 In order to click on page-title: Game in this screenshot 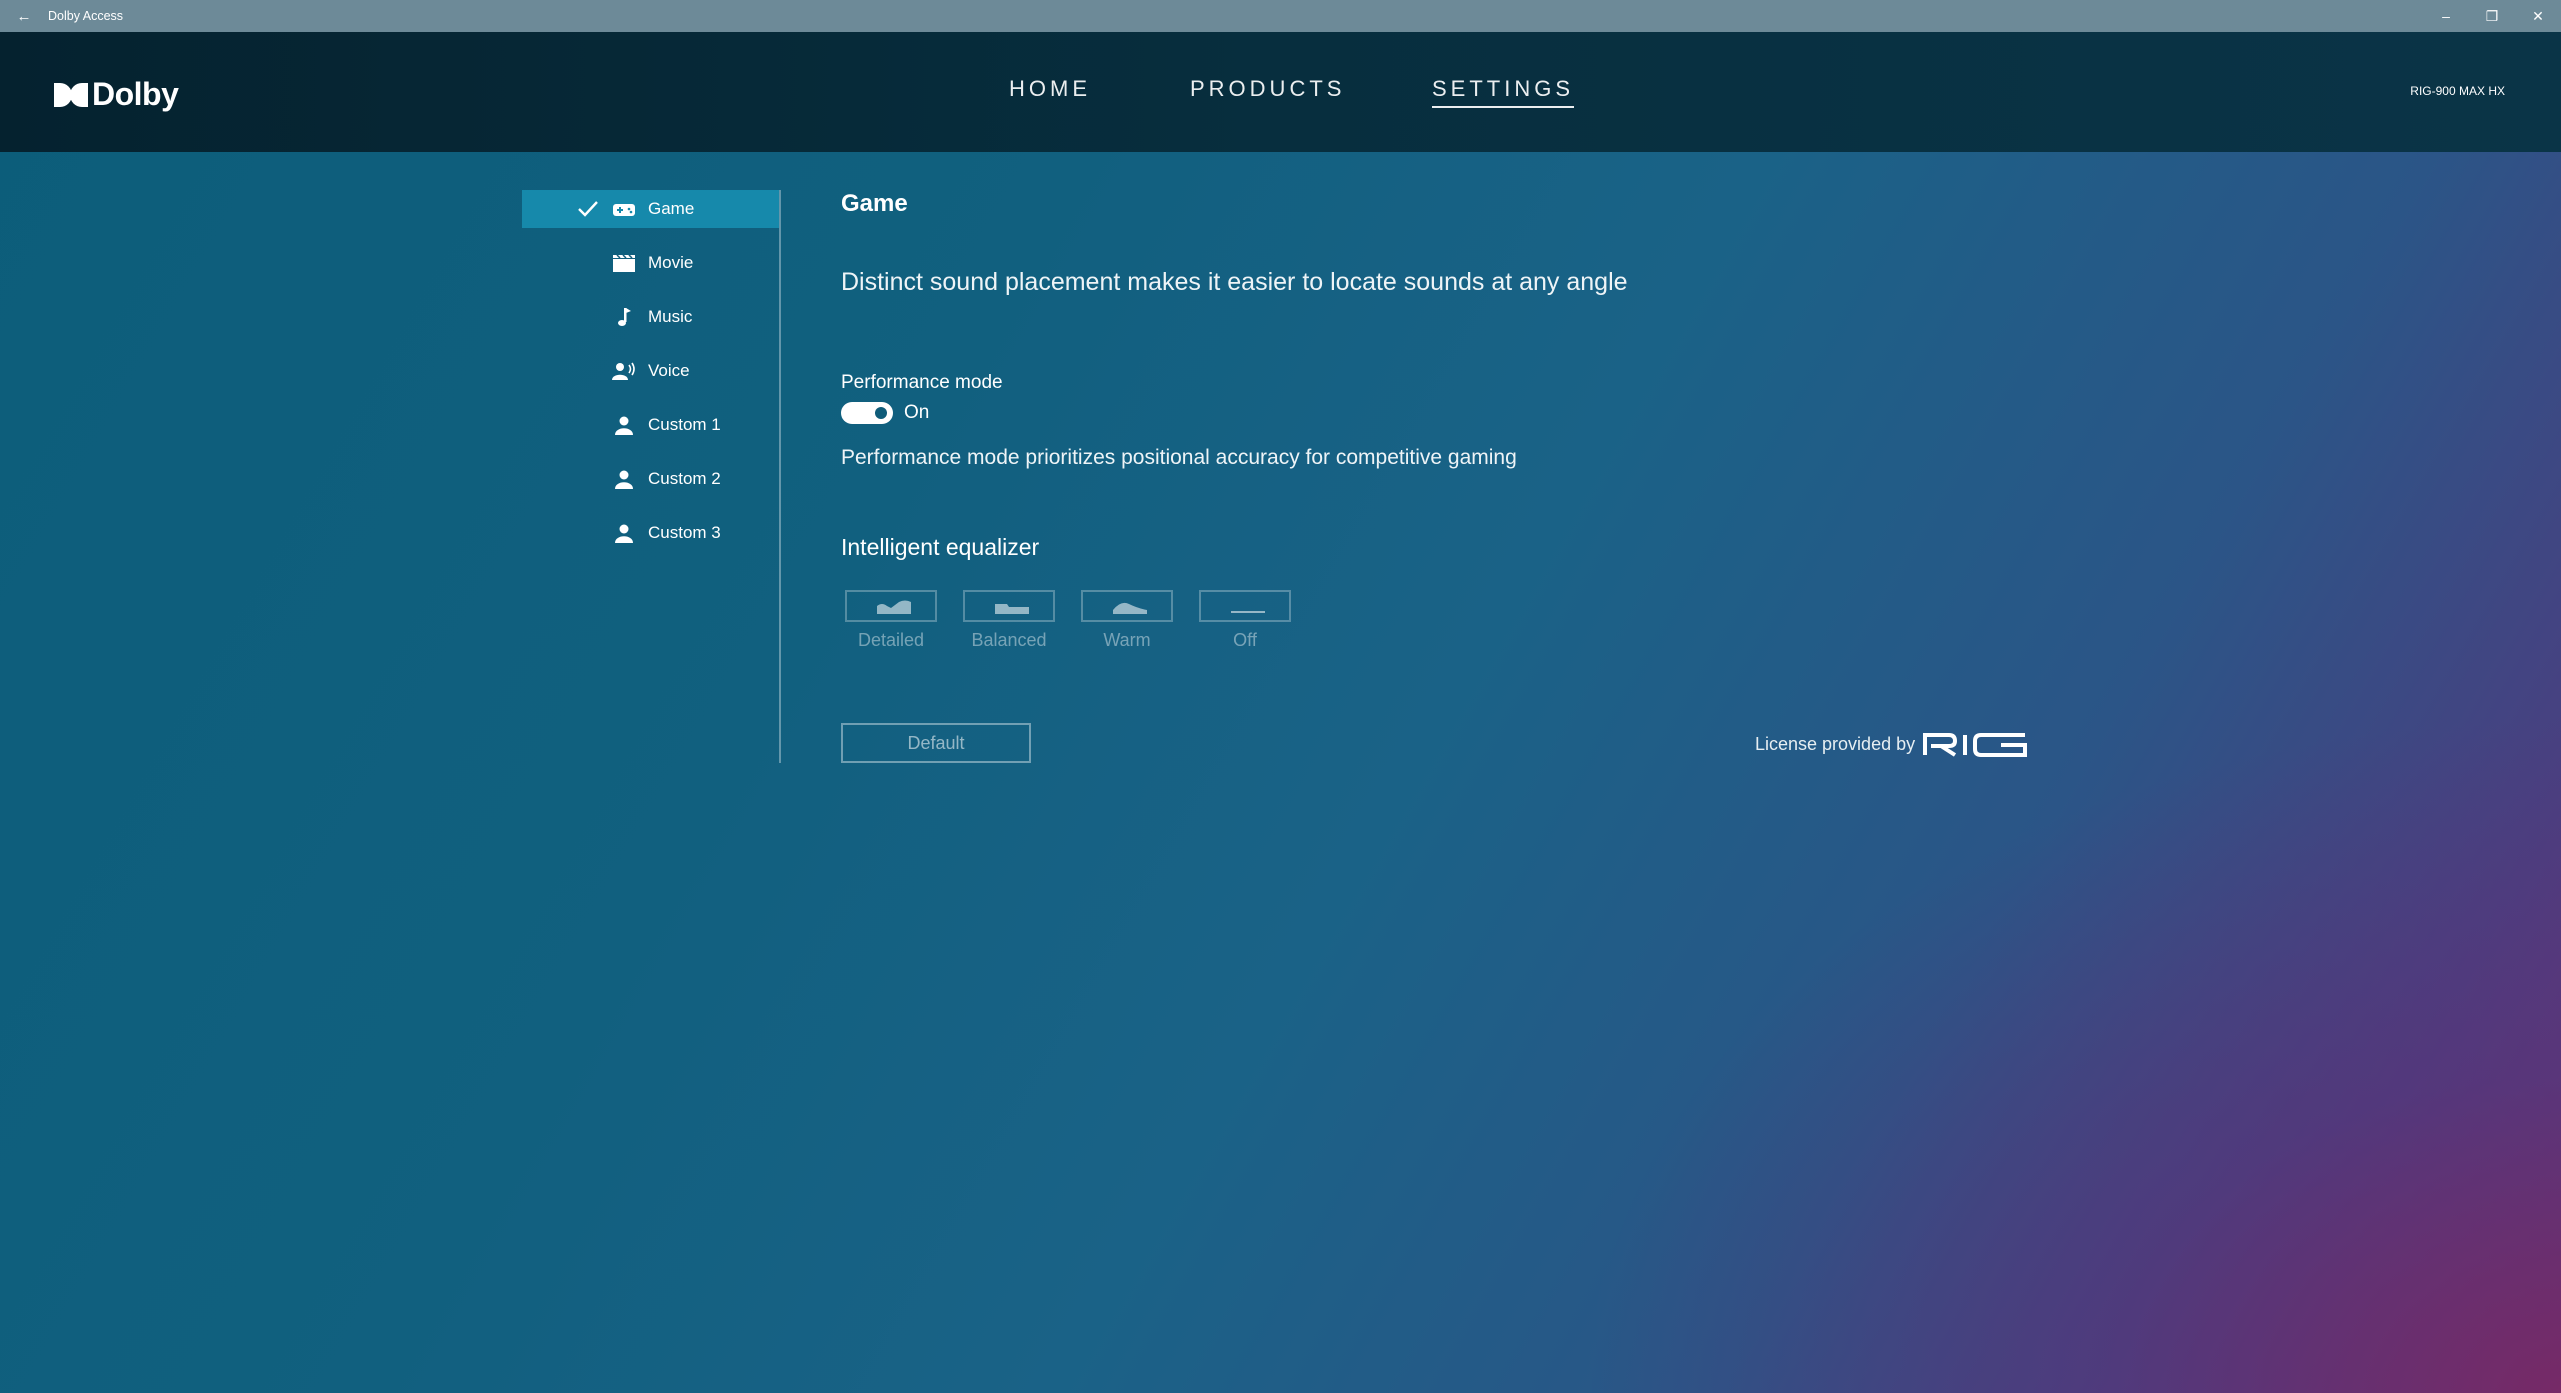, I will do `click(874, 203)`.